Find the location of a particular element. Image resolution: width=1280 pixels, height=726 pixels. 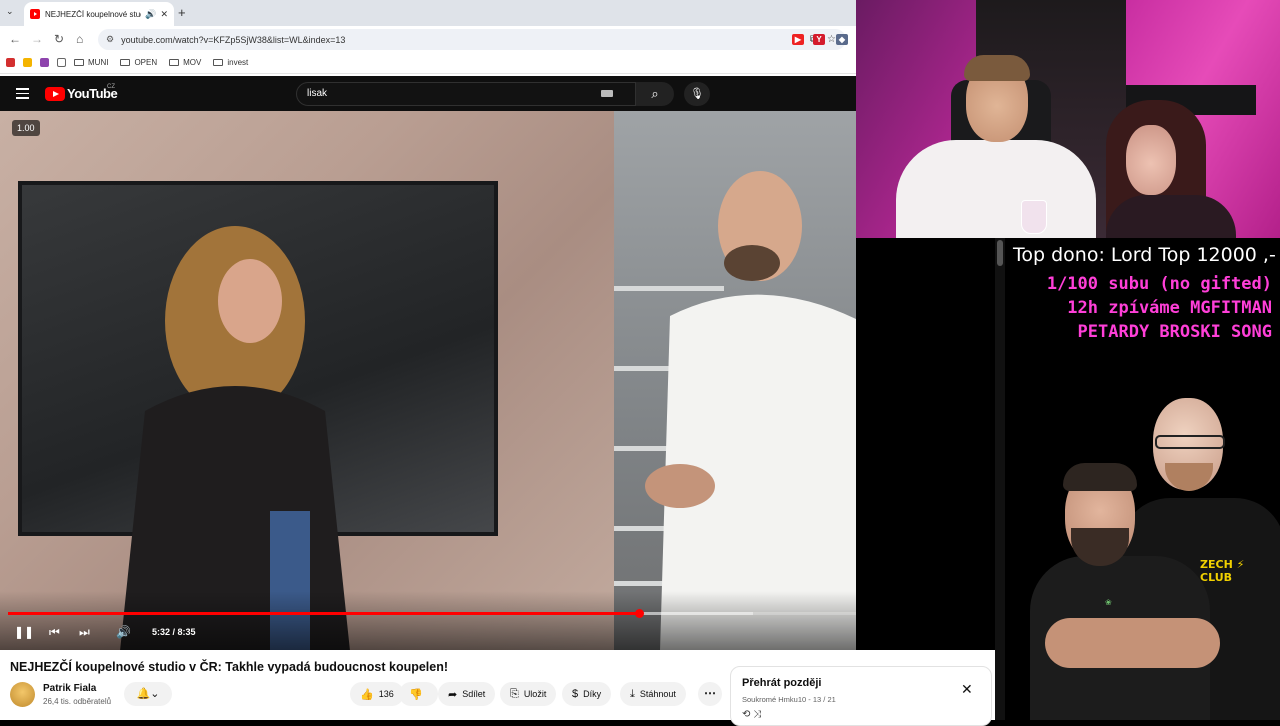

extension-y-icon: Y is located at coordinates (819, 39).